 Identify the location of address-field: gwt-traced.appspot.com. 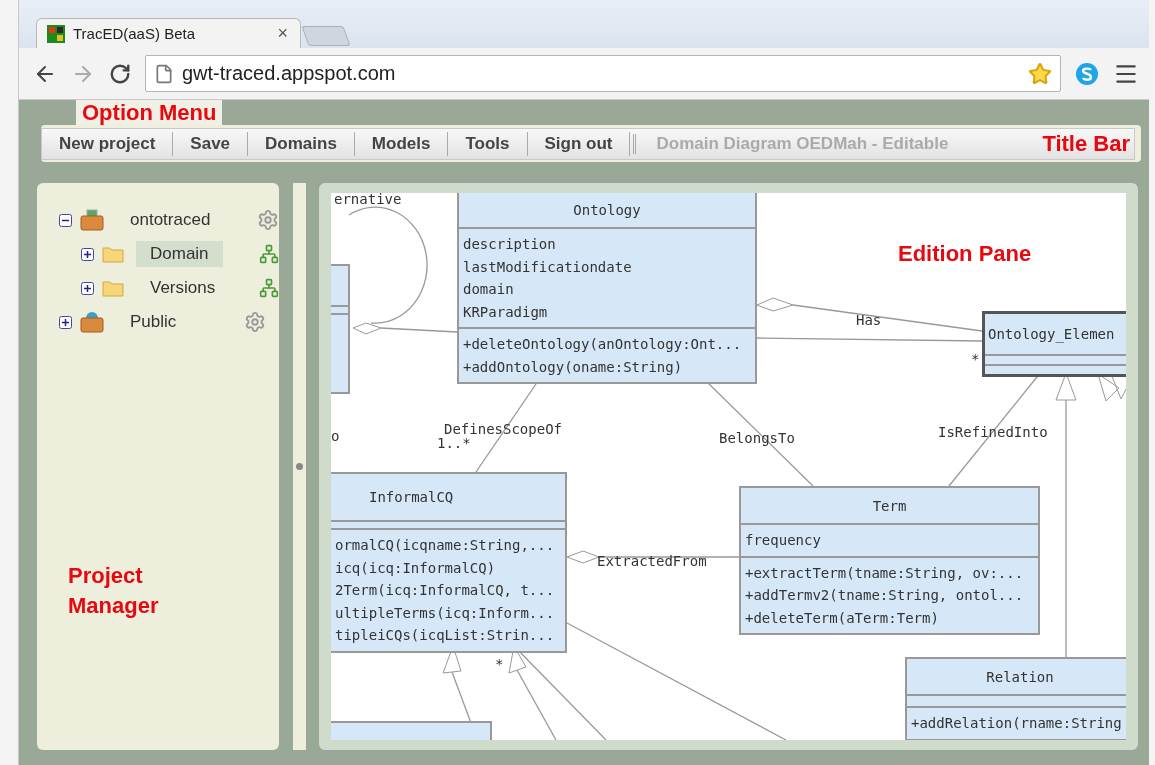
(603, 73).